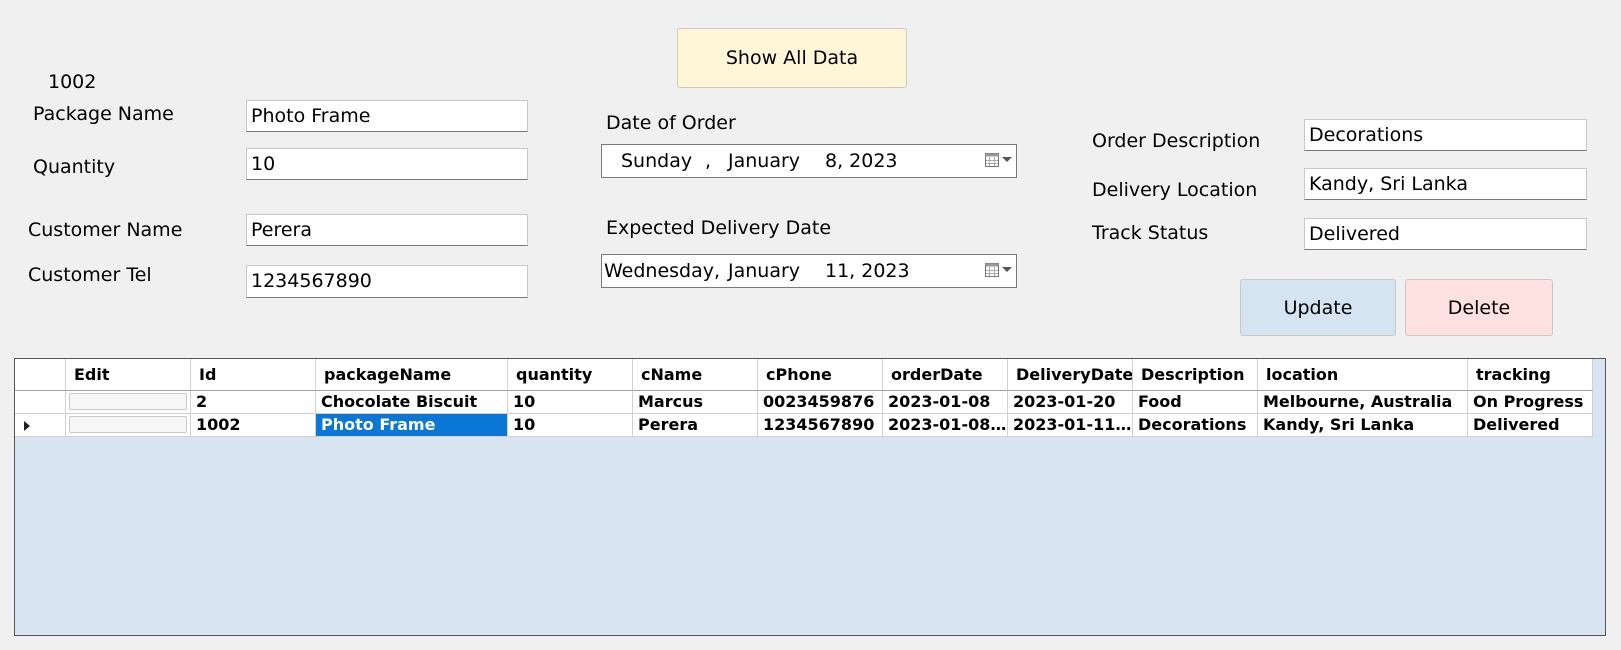  I want to click on show-all-data-label: Show All Data, so click(792, 58).